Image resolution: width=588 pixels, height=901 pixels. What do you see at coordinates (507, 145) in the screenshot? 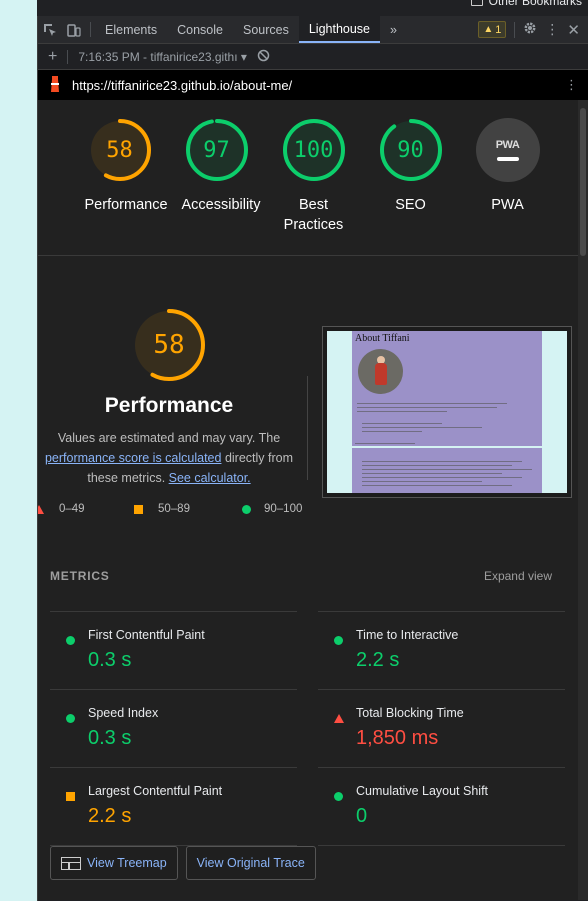
I see `pwa-badge-text: PWA` at bounding box center [507, 145].